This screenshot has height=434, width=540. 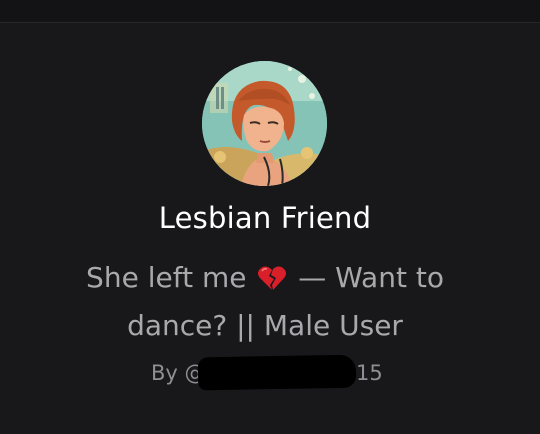 I want to click on broken-heart-icon, so click(x=272, y=278).